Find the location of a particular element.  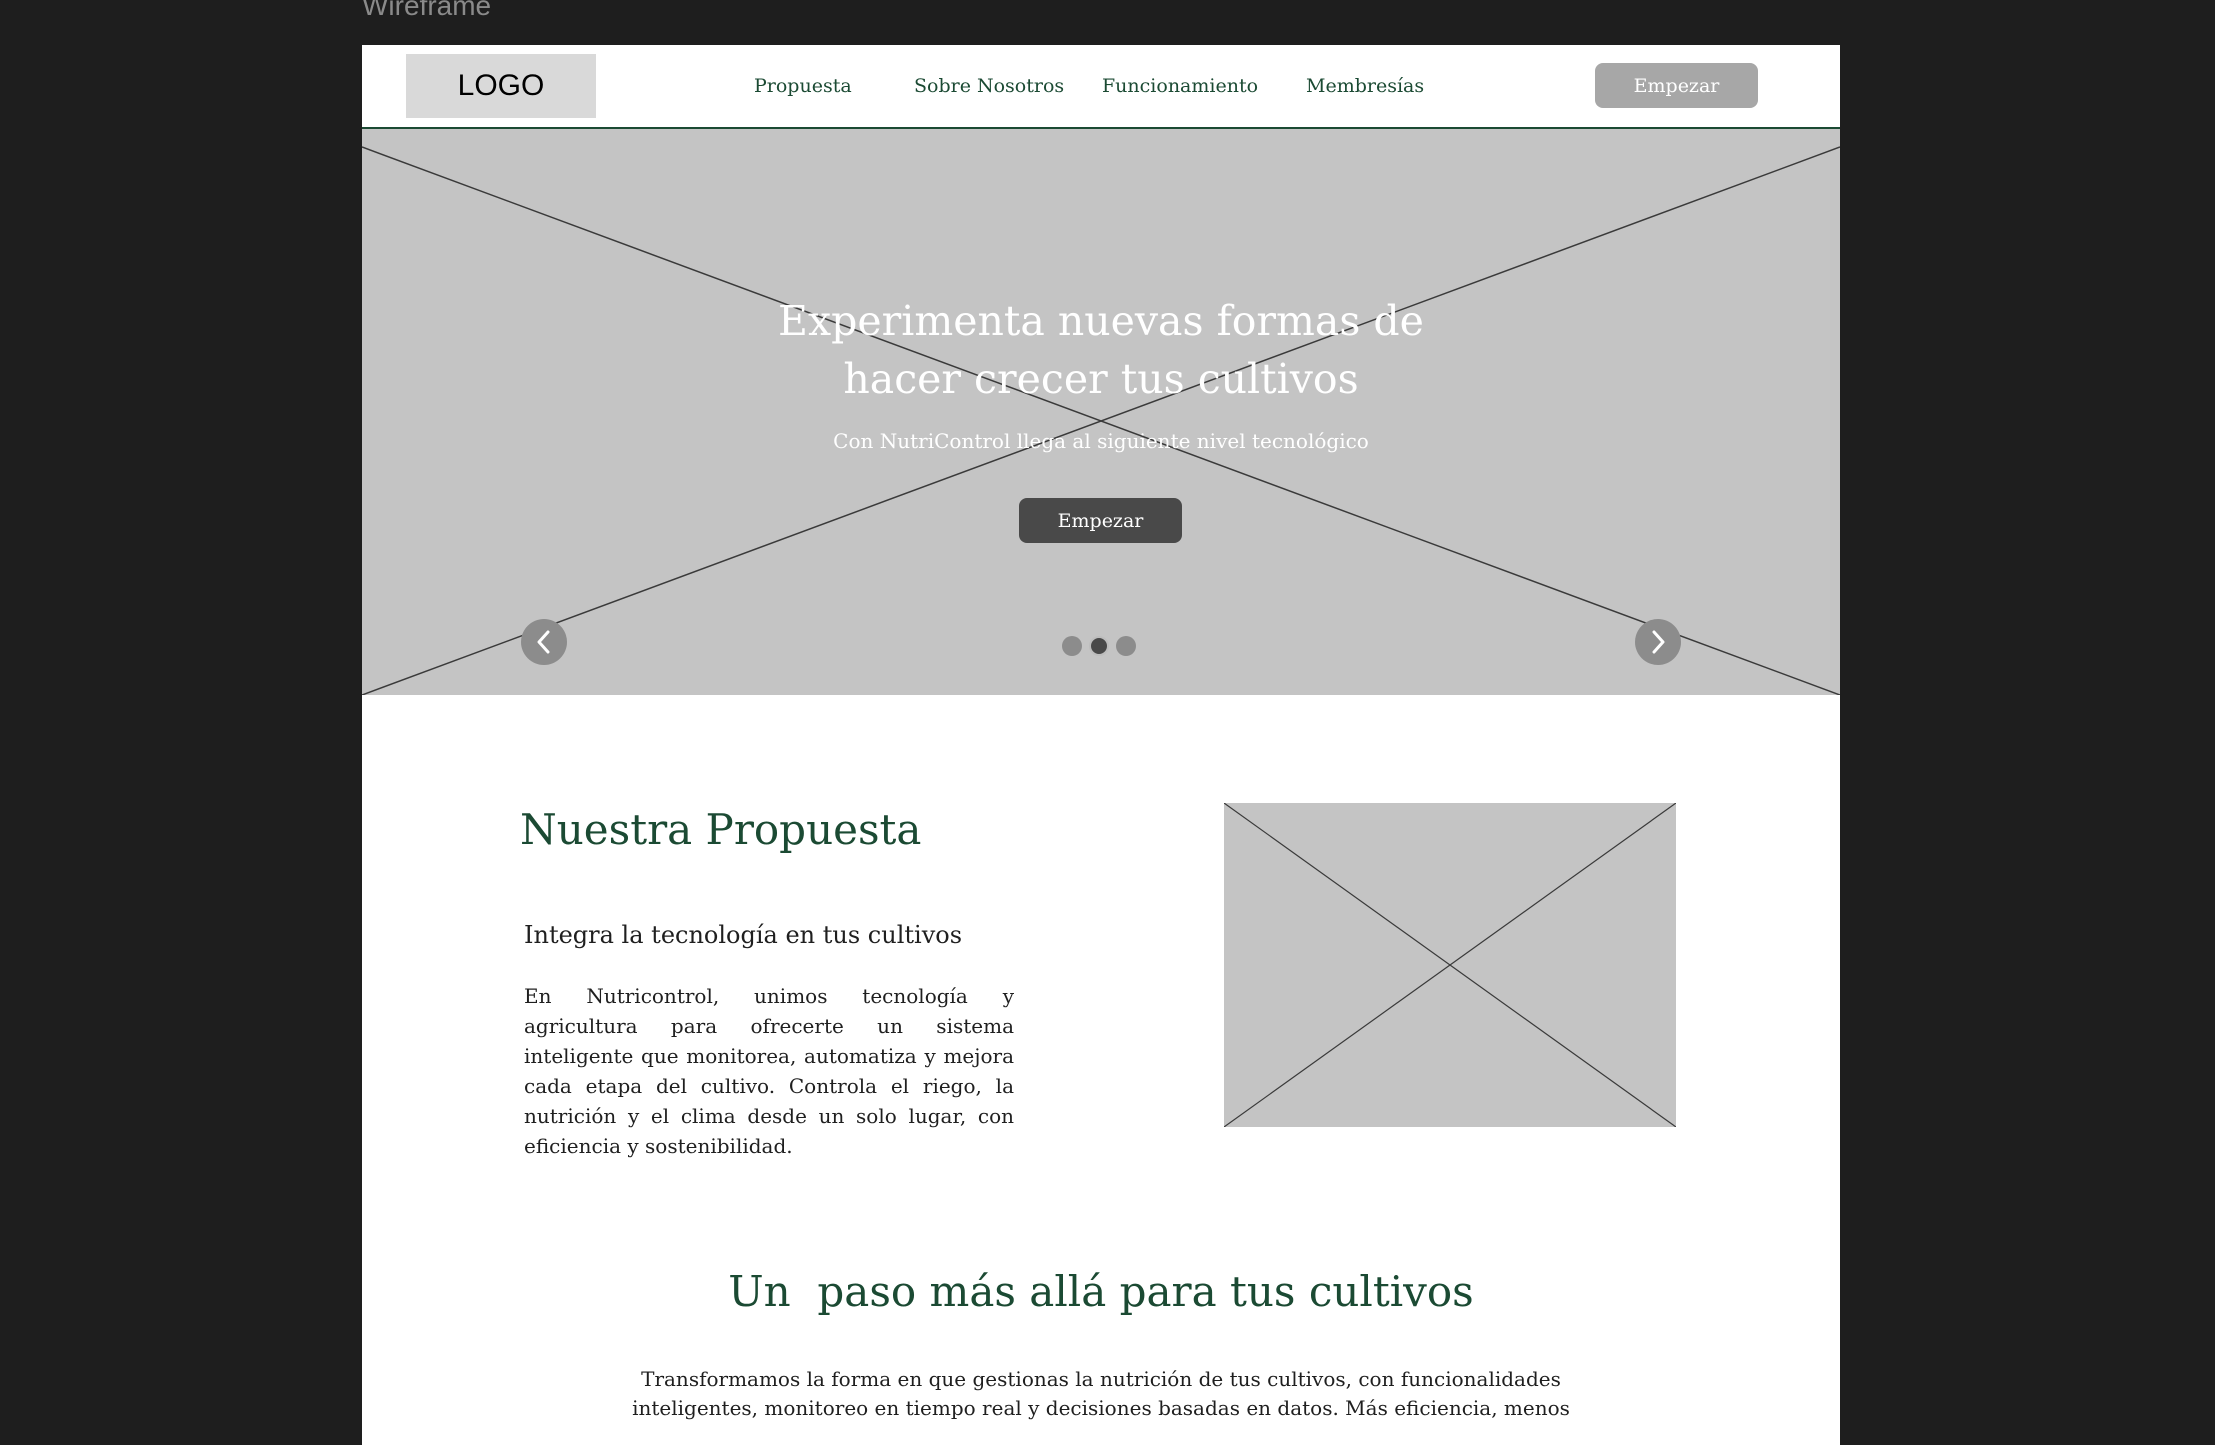

image-placeholder-cross is located at coordinates (1450, 965).